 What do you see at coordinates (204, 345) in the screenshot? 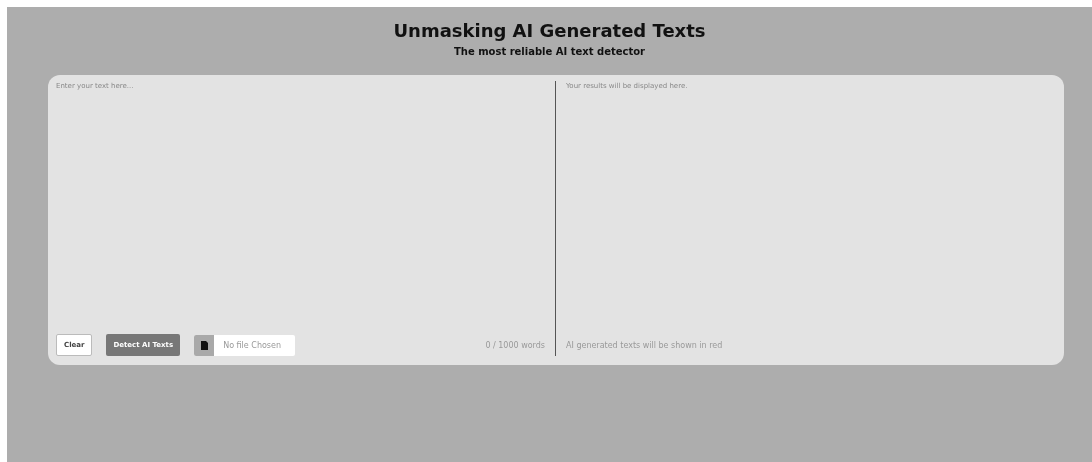
I see `file-icon` at bounding box center [204, 345].